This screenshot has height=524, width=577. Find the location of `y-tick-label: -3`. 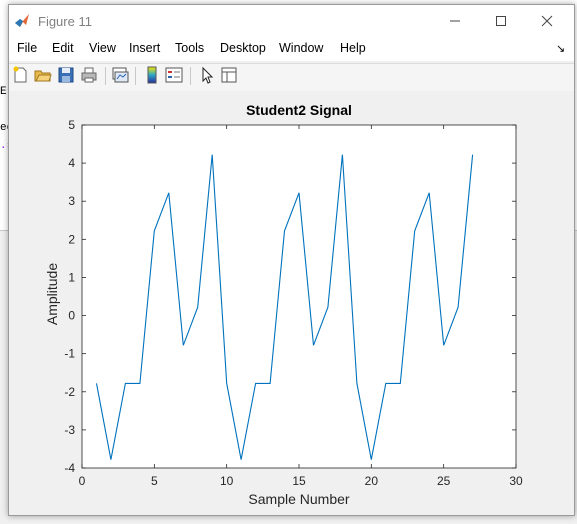

y-tick-label: -3 is located at coordinates (69, 430).